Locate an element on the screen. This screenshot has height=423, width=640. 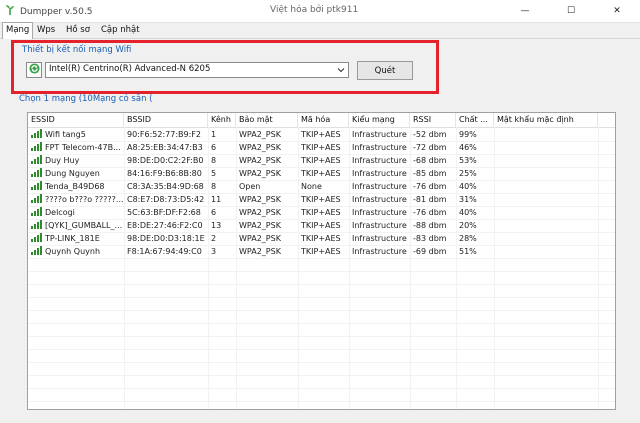
cell-rssi: -85 dbm is located at coordinates (430, 173).